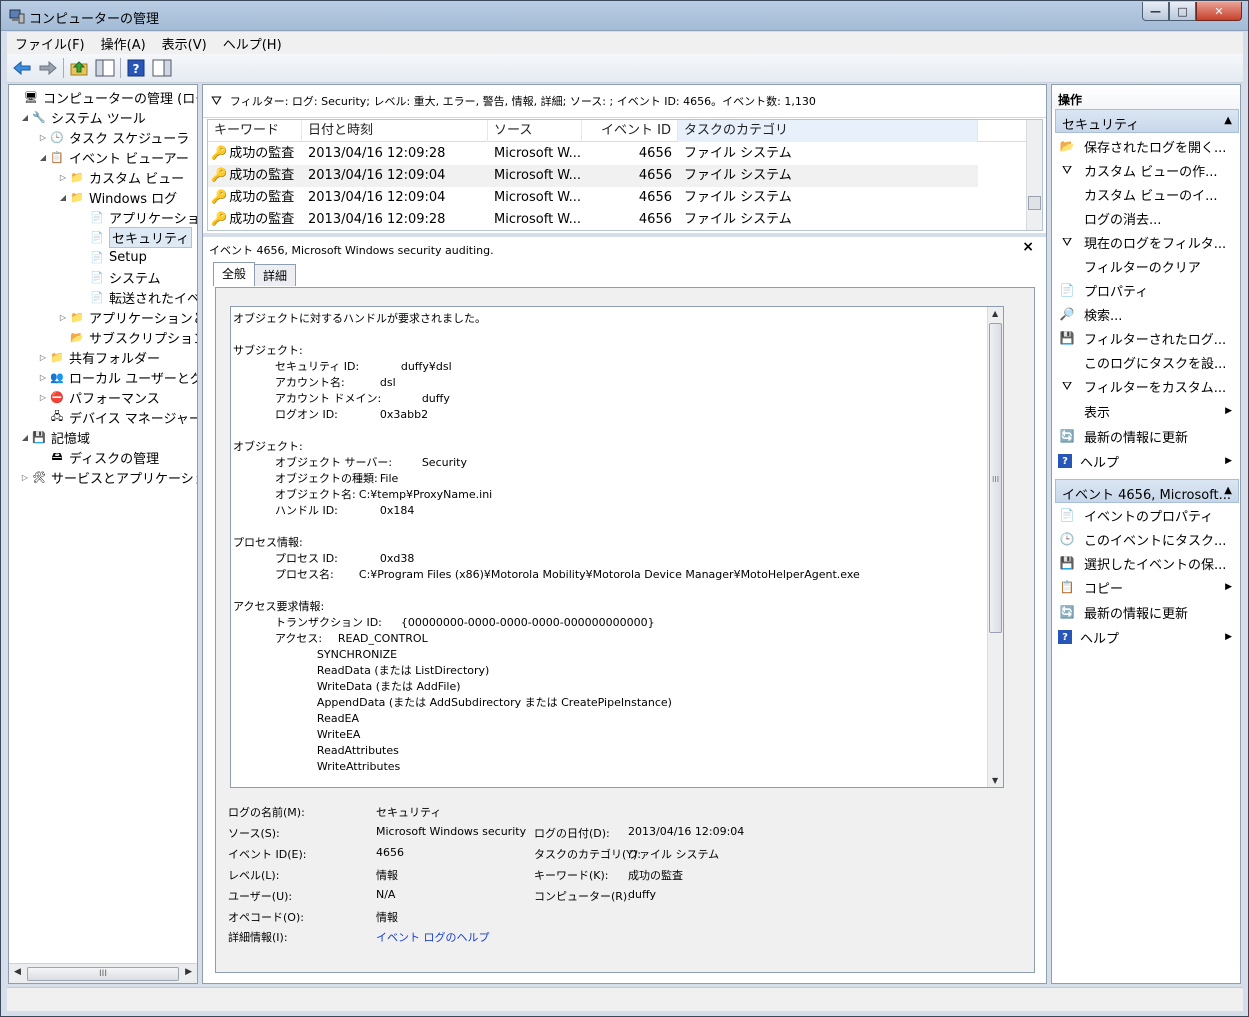  I want to click on tree-node-windows-logs: ◢ 📁 Windows ログ, so click(117, 197).